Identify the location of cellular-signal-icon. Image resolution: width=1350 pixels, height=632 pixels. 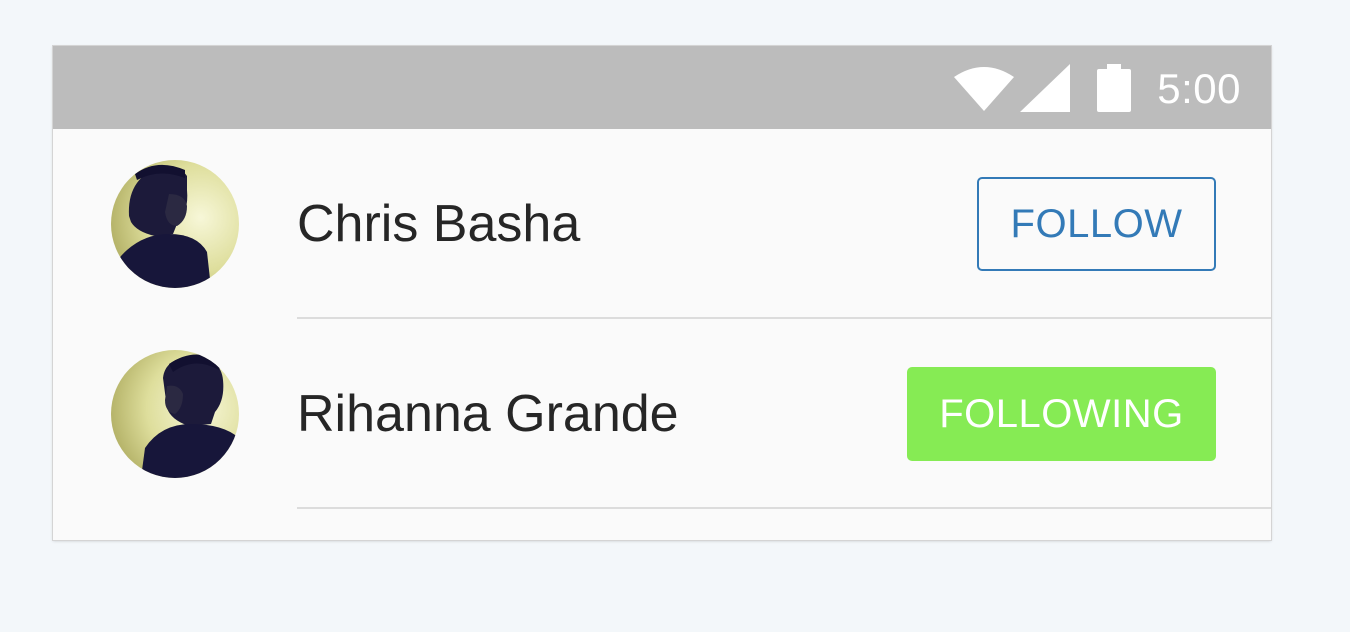
(1045, 87).